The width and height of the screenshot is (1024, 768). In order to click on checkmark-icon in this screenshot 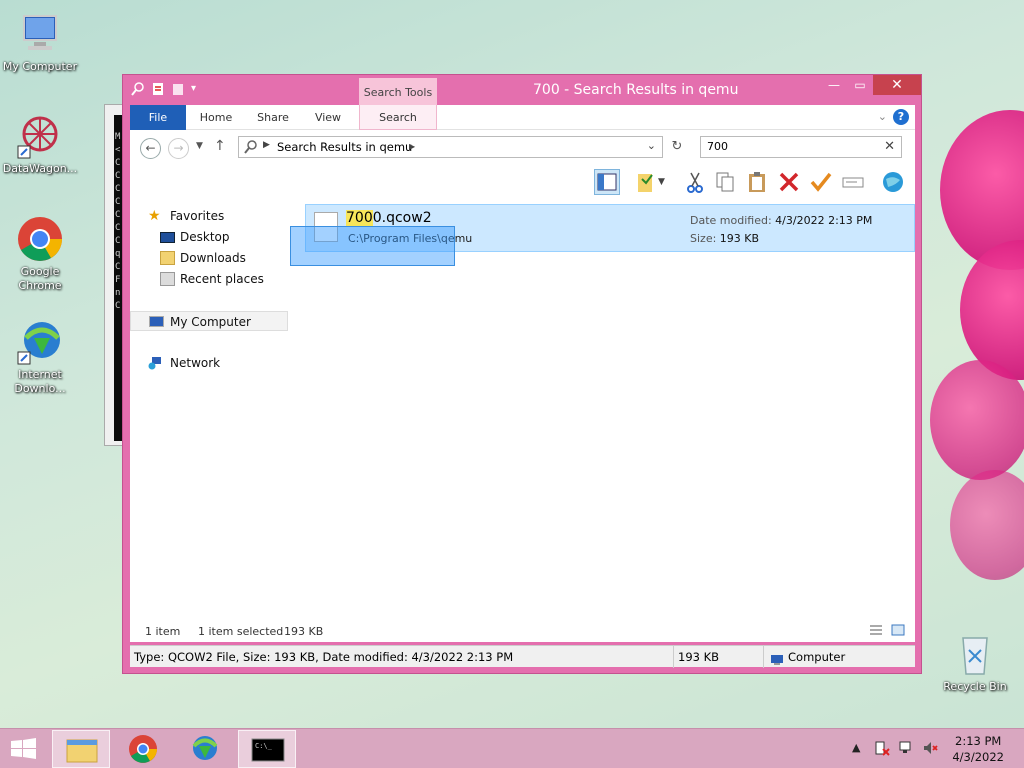, I will do `click(821, 182)`.